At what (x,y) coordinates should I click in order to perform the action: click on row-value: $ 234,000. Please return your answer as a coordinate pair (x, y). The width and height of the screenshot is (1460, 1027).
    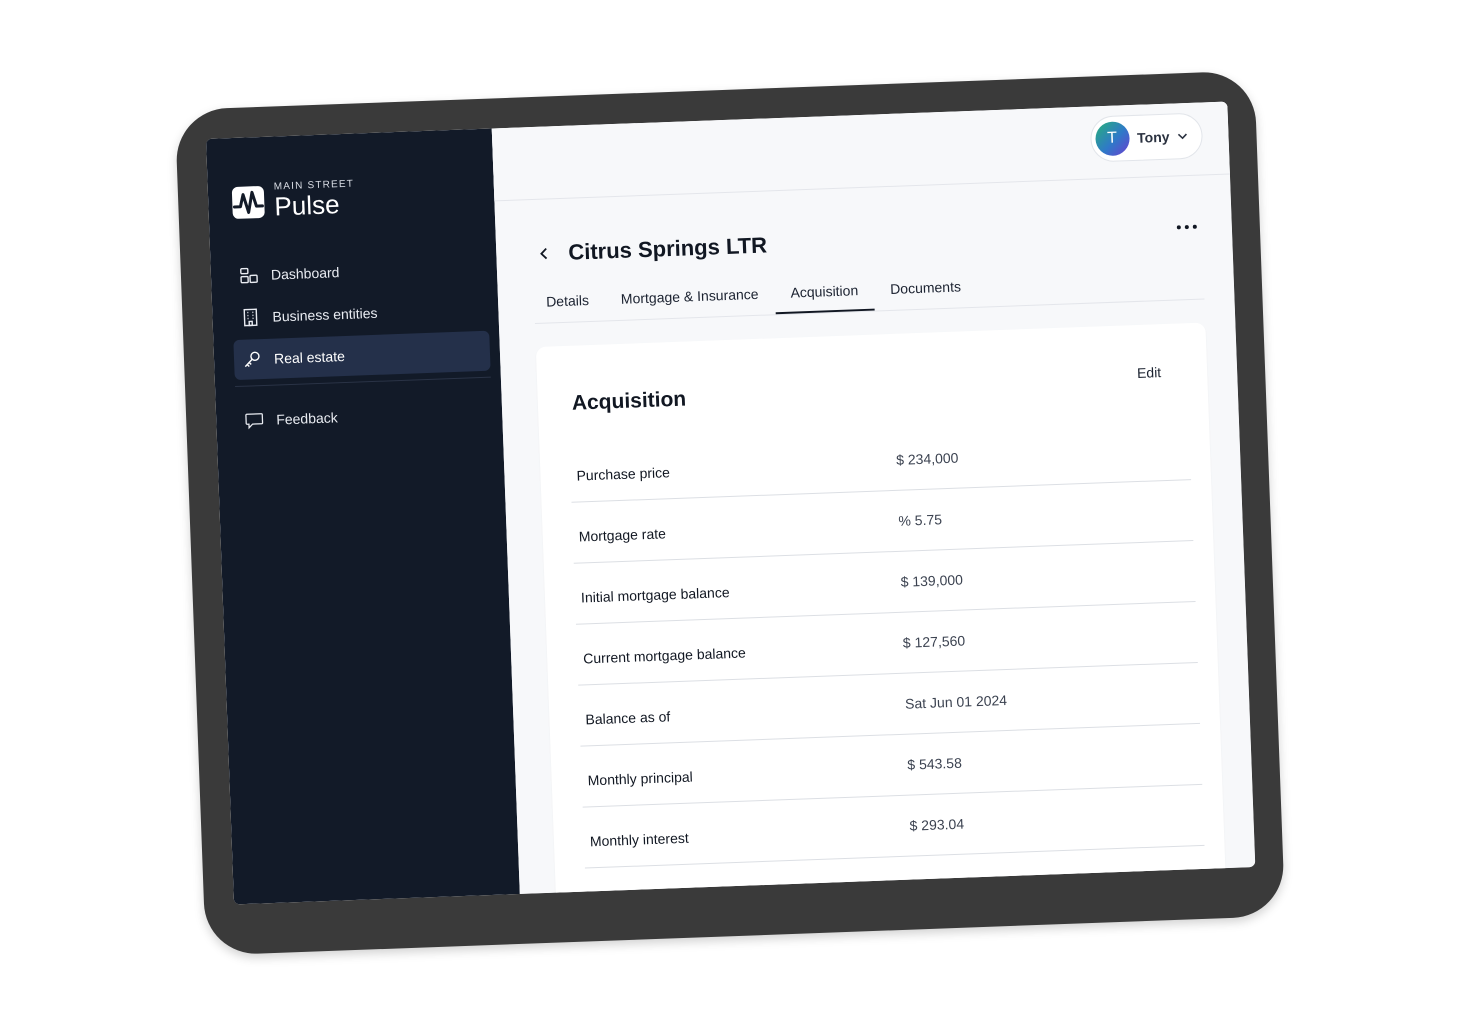
    Looking at the image, I should click on (927, 458).